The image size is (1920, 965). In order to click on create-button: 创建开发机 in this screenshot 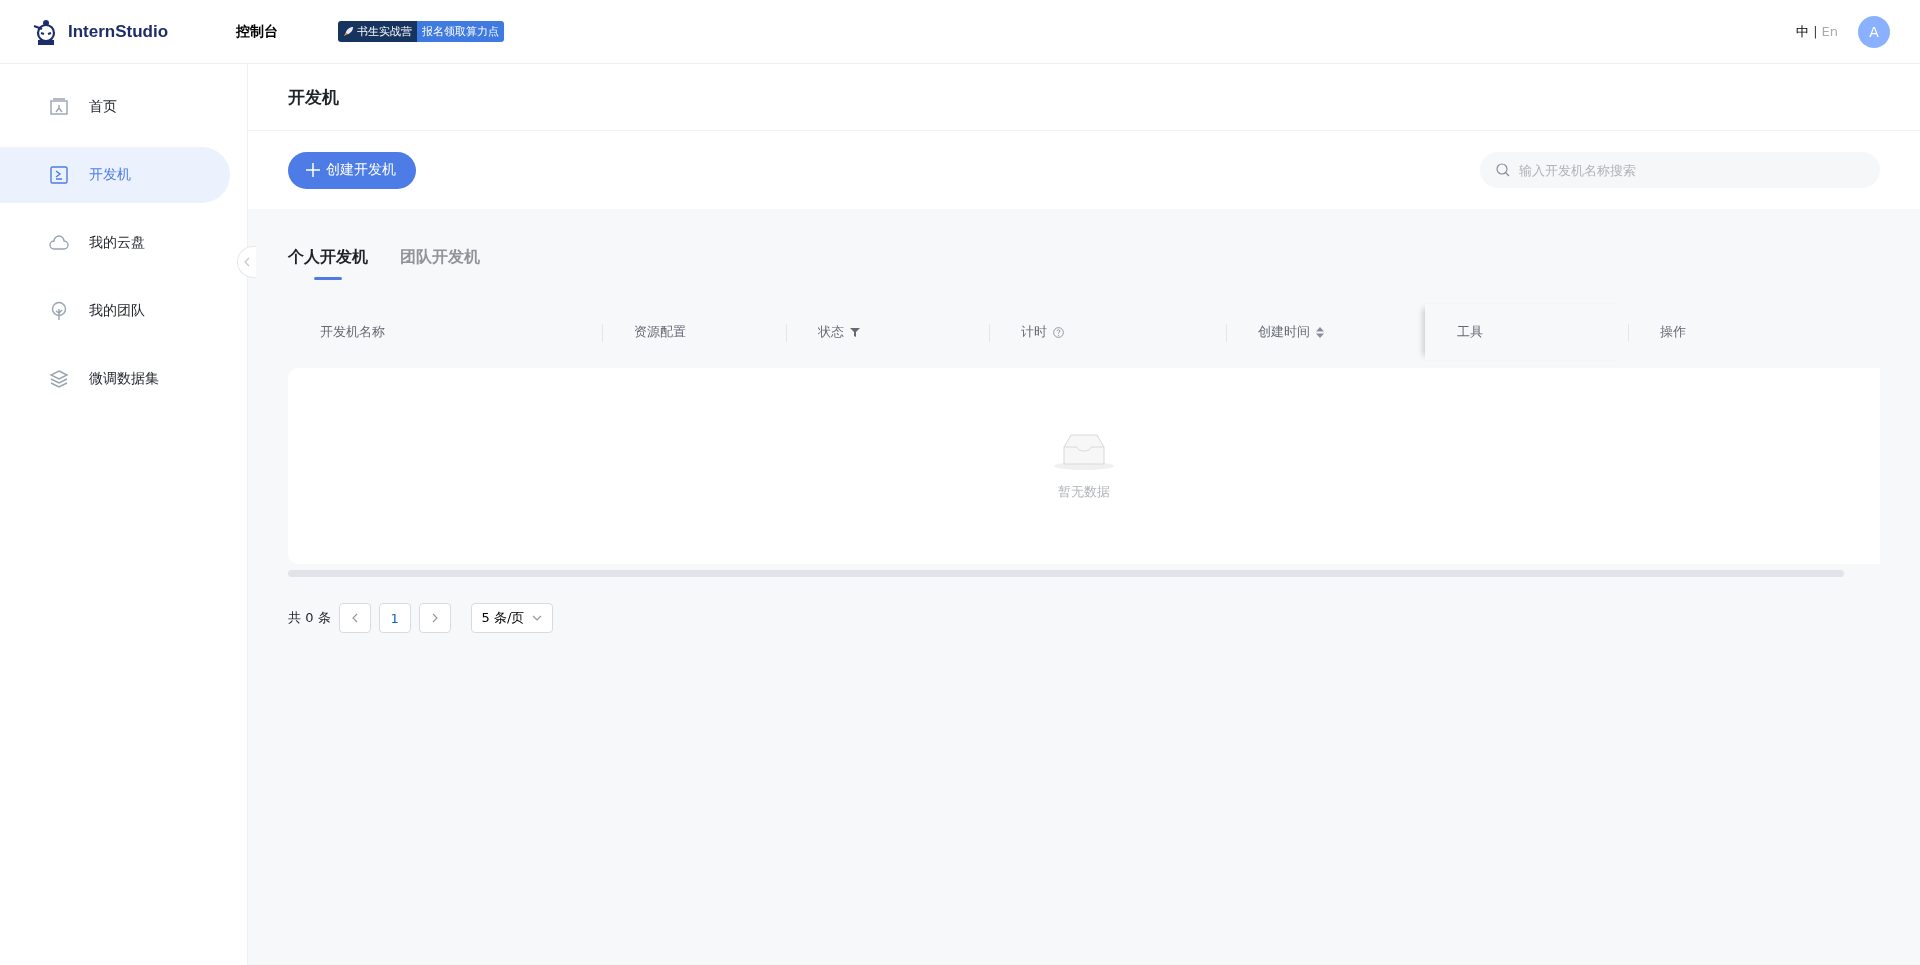, I will do `click(352, 170)`.